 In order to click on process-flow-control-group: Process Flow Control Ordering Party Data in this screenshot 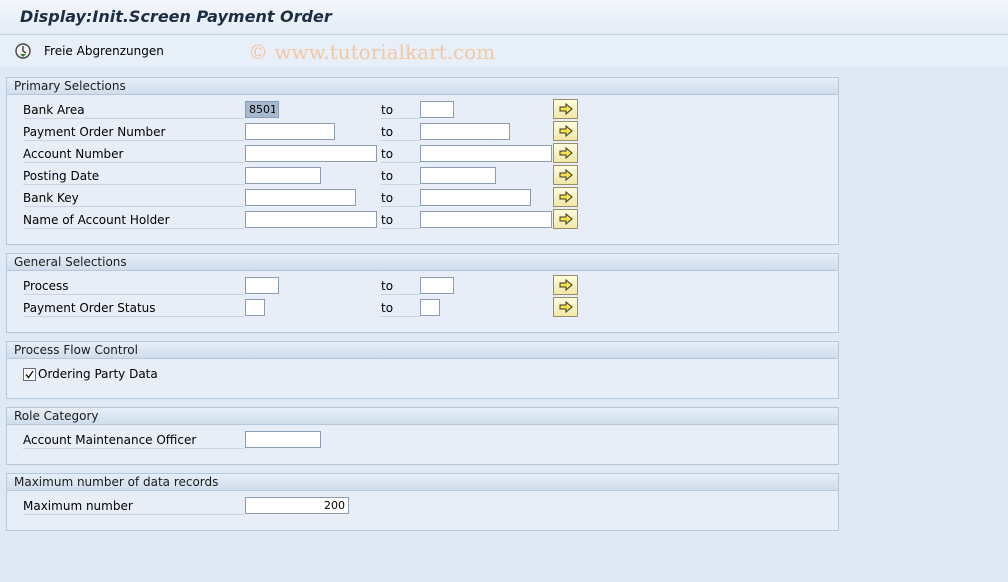, I will do `click(422, 370)`.